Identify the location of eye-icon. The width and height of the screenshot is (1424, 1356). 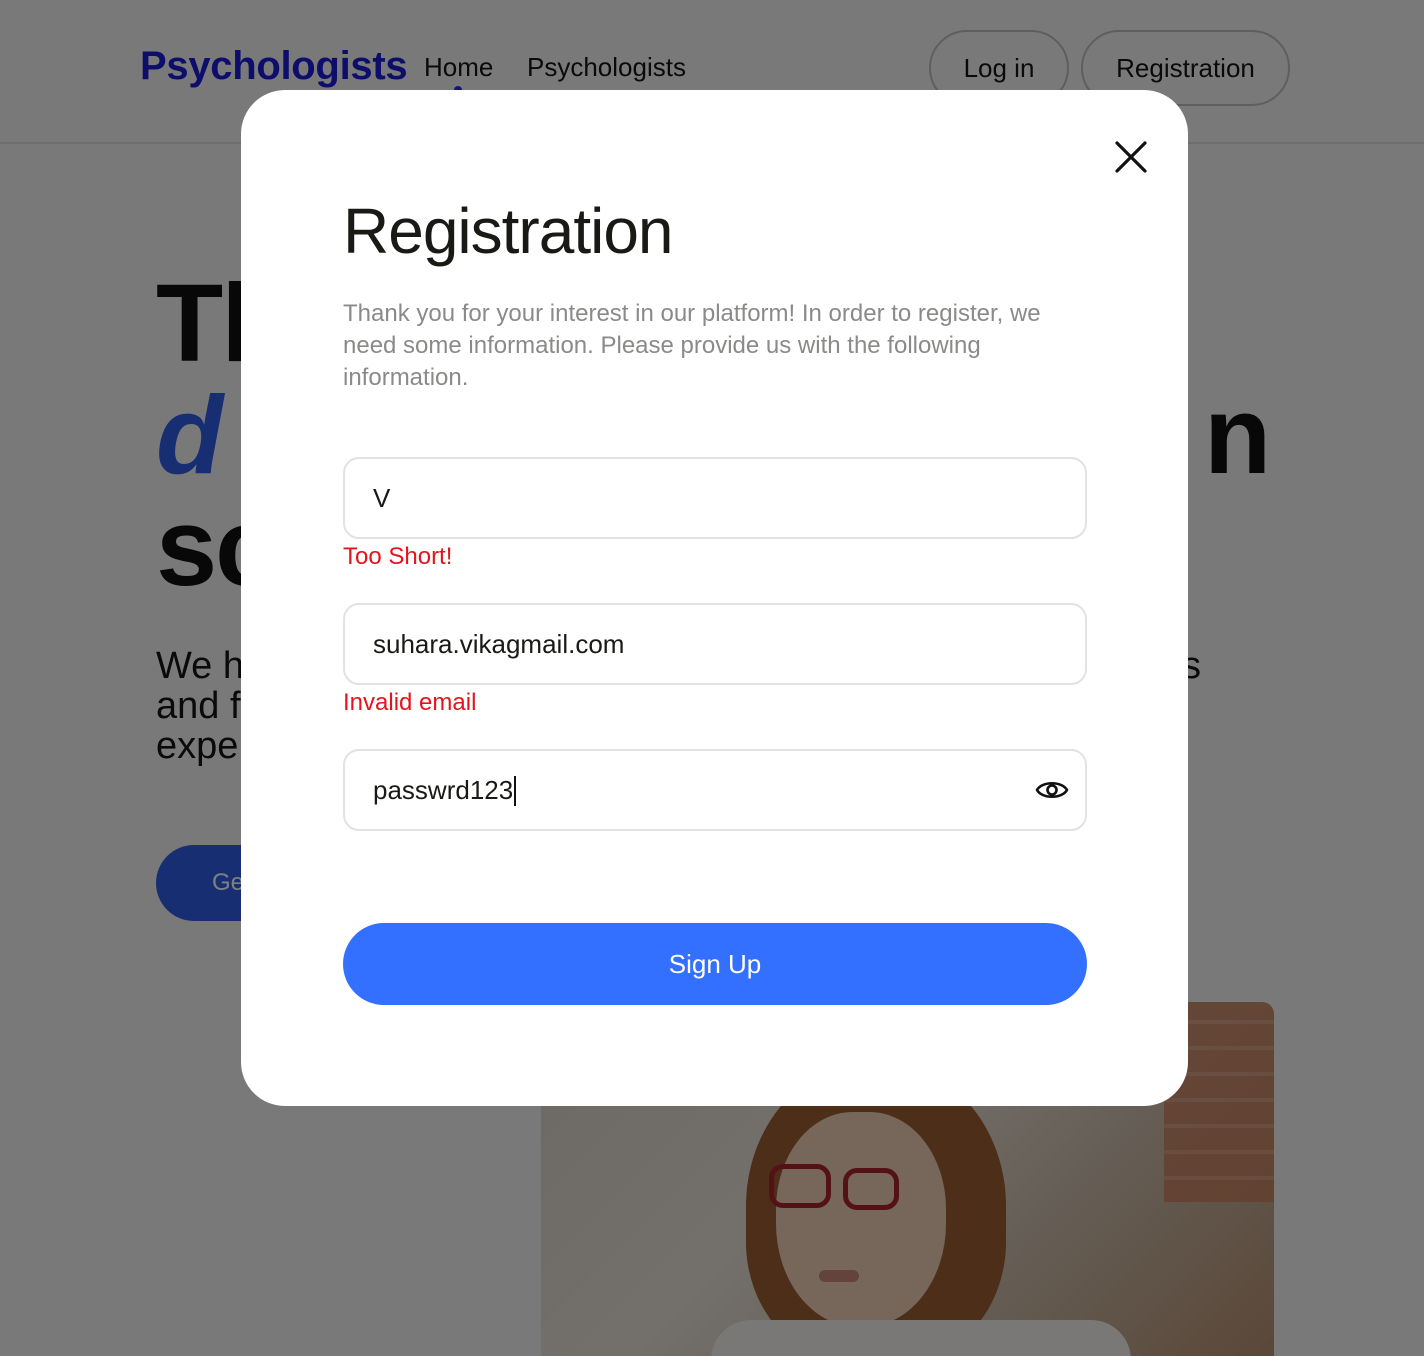
(1052, 790).